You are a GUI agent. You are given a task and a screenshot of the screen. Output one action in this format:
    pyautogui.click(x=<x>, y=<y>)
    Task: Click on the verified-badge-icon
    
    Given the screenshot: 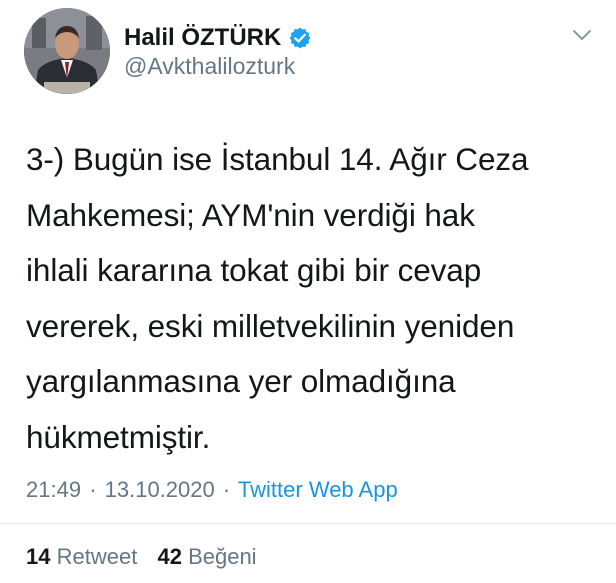 What is the action you would take?
    pyautogui.click(x=300, y=38)
    